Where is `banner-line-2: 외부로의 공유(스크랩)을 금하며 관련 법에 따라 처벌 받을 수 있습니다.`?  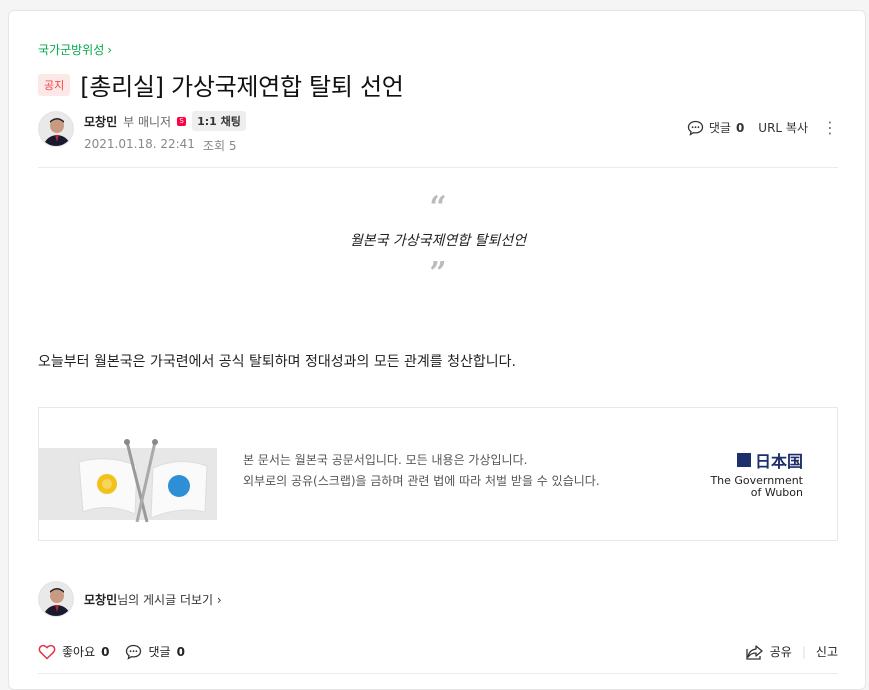
banner-line-2: 외부로의 공유(스크랩)을 금하며 관련 법에 따라 처벌 받을 수 있습니다. is located at coordinates (421, 481).